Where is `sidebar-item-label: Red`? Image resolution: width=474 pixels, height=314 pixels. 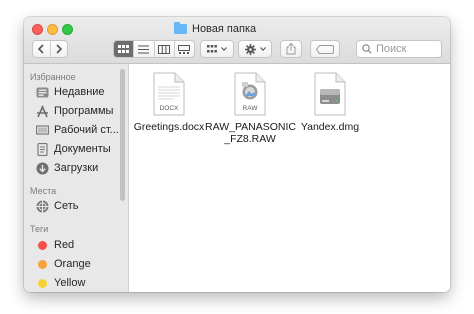
sidebar-item-label: Red is located at coordinates (64, 245).